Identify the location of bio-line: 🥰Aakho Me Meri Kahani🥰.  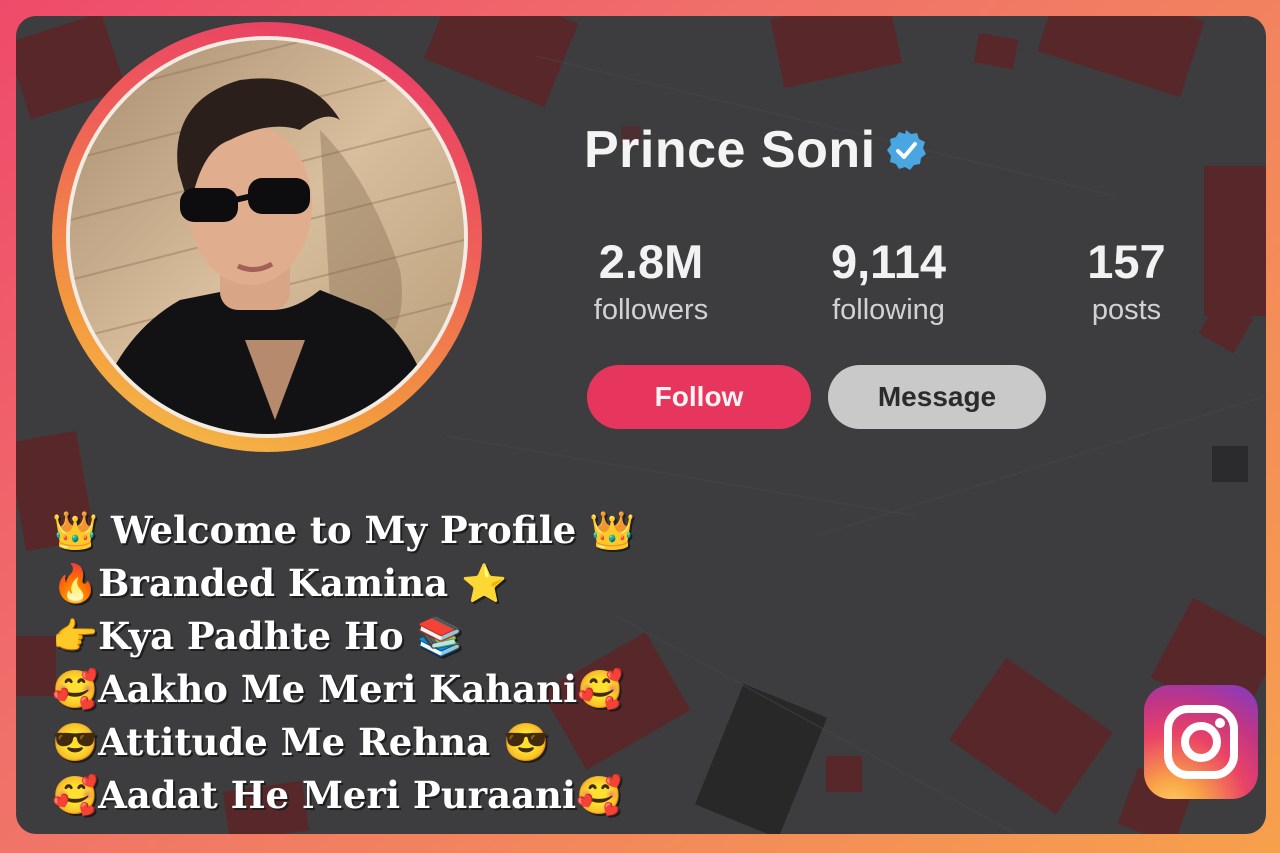
(338, 689).